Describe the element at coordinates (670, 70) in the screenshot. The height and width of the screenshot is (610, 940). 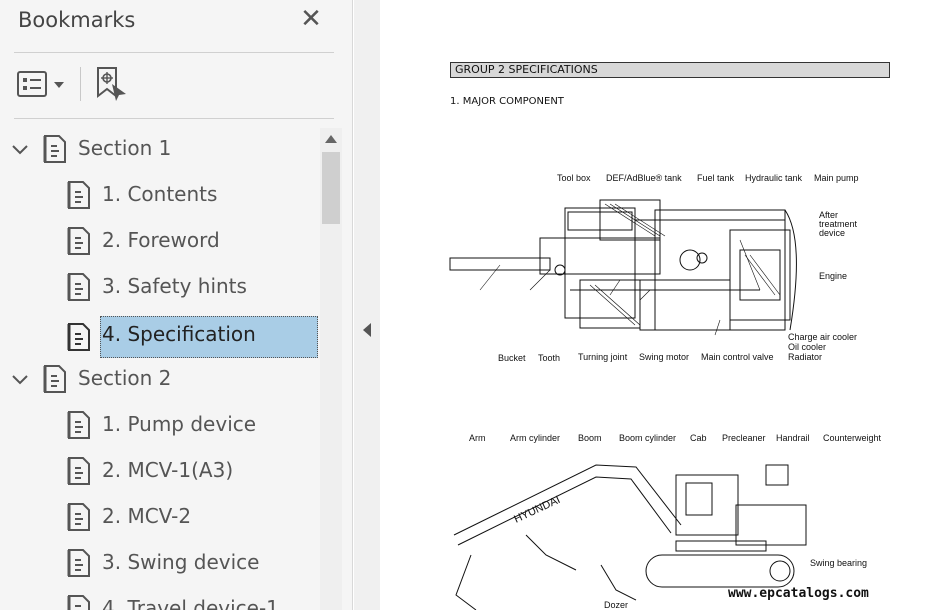
I see `section-banner: GROUP 2 SPECIFICATIONS` at that location.